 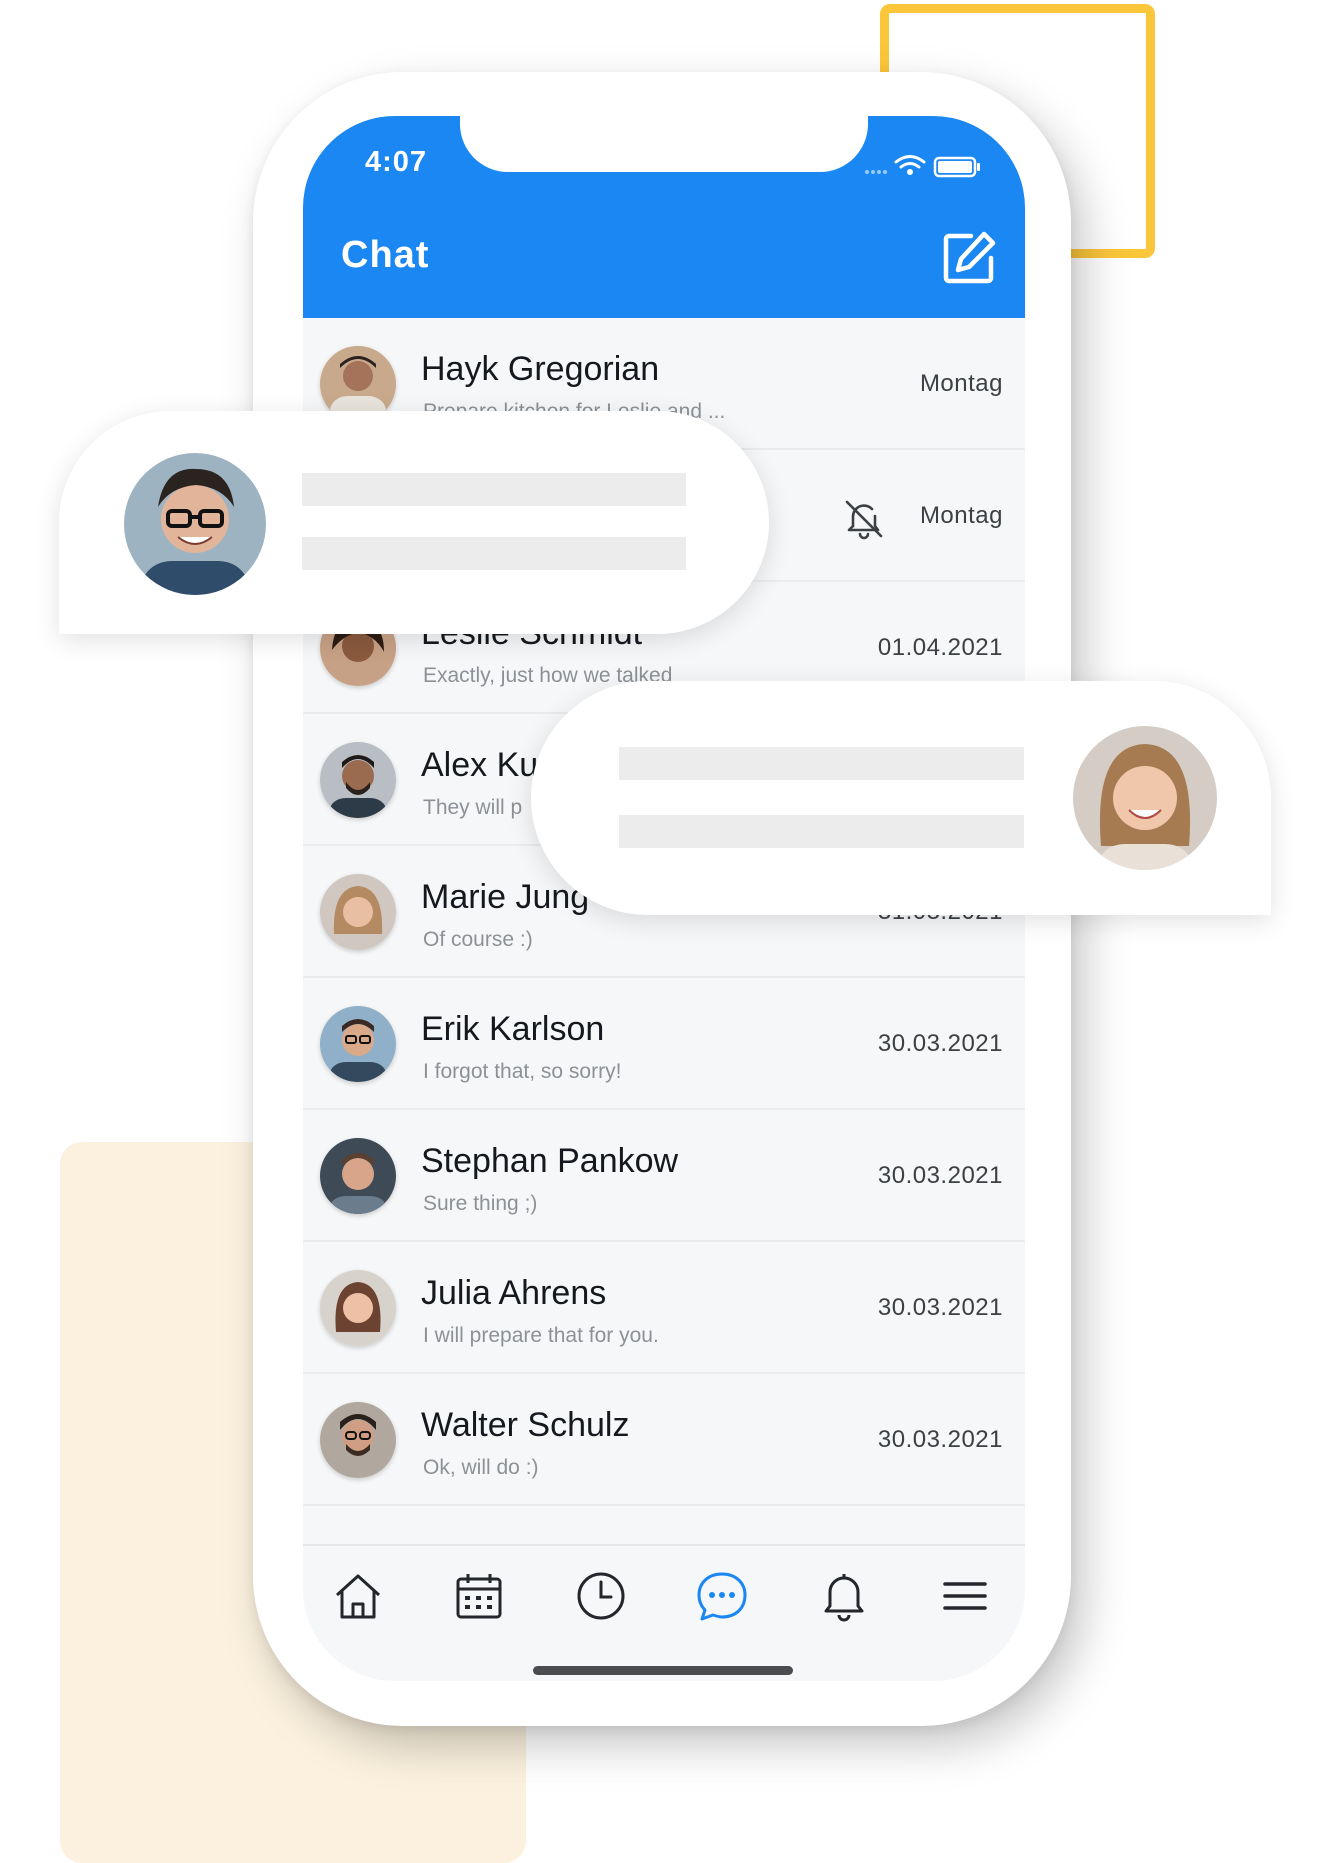 I want to click on message-preview: I forgot that, so sorry!, so click(x=522, y=1071).